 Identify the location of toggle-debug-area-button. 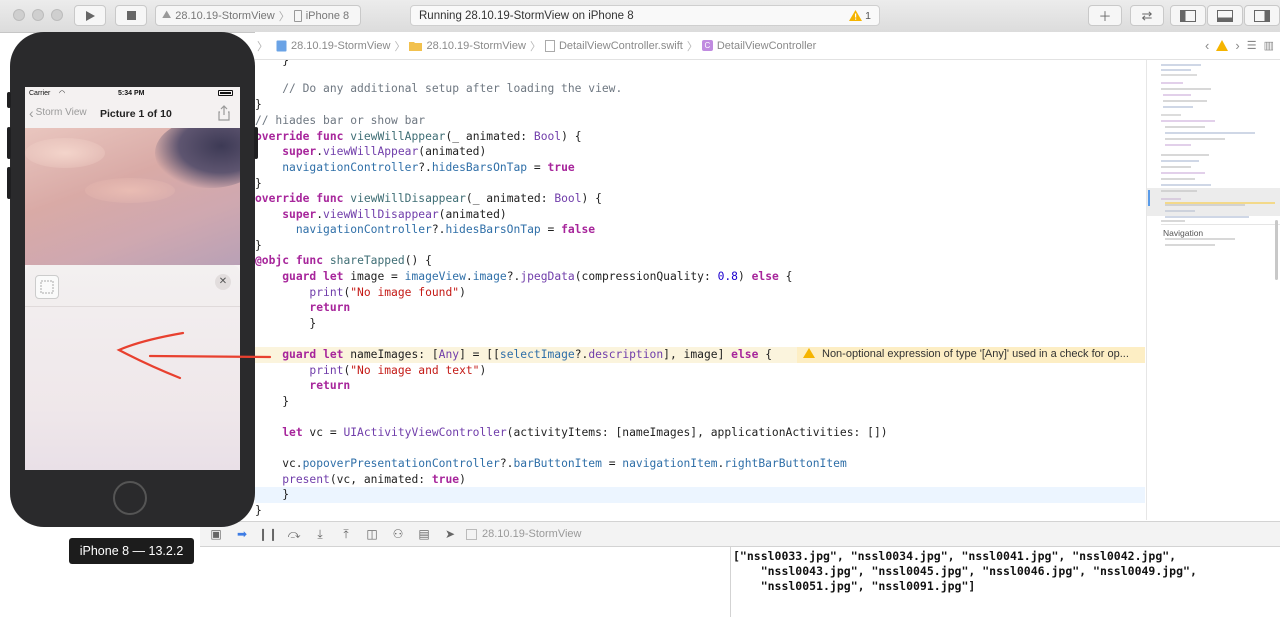
(1225, 15).